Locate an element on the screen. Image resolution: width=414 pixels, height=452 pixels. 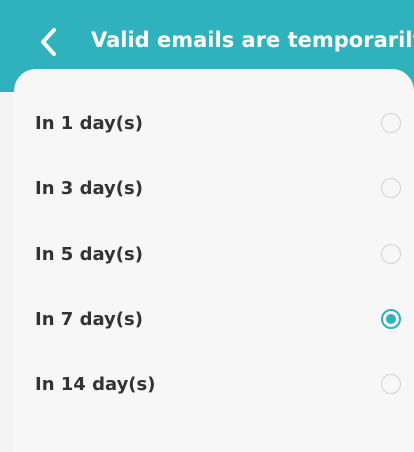
option-14-days: In 14 day(s) is located at coordinates (214, 385).